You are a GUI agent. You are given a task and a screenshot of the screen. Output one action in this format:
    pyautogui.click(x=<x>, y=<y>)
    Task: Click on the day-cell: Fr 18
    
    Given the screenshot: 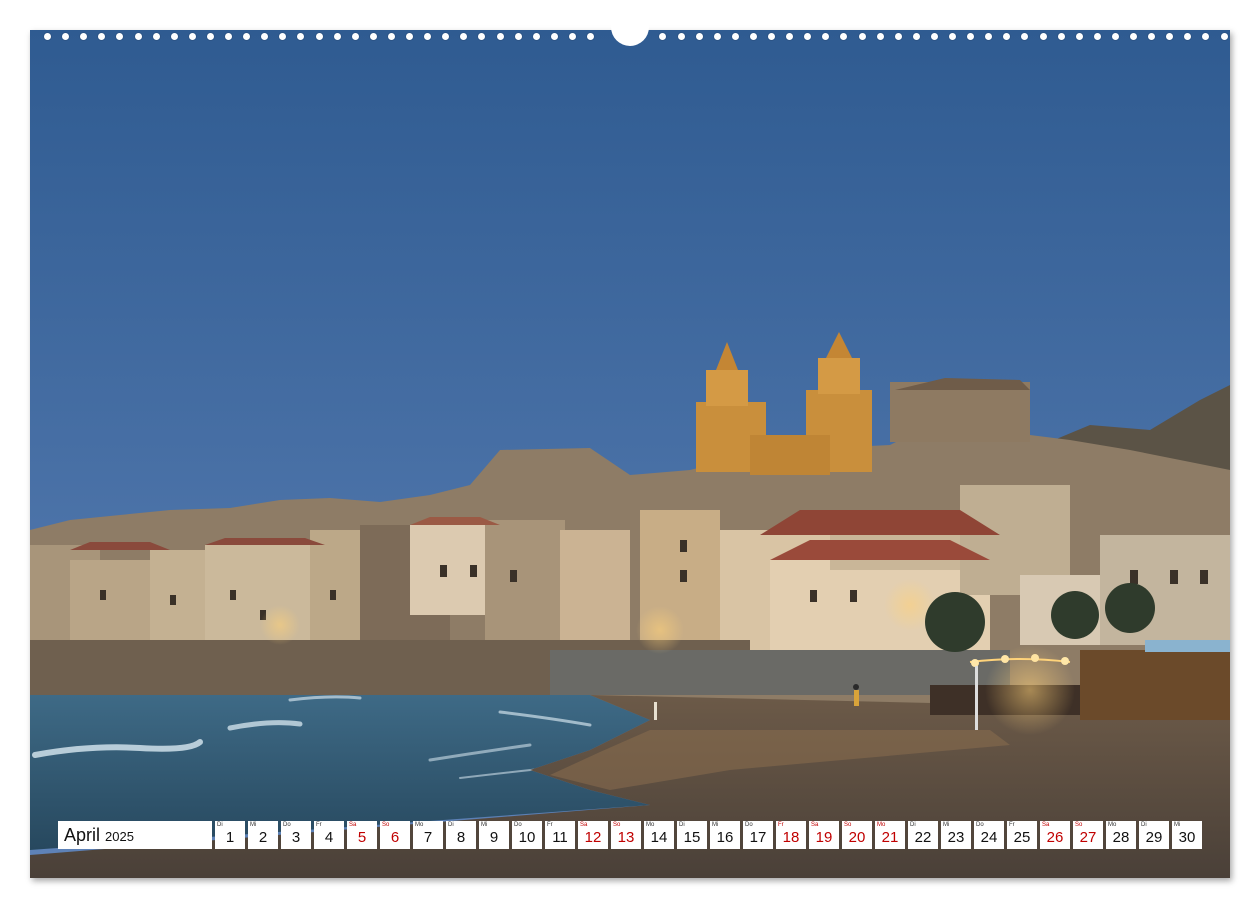 What is the action you would take?
    pyautogui.click(x=791, y=835)
    